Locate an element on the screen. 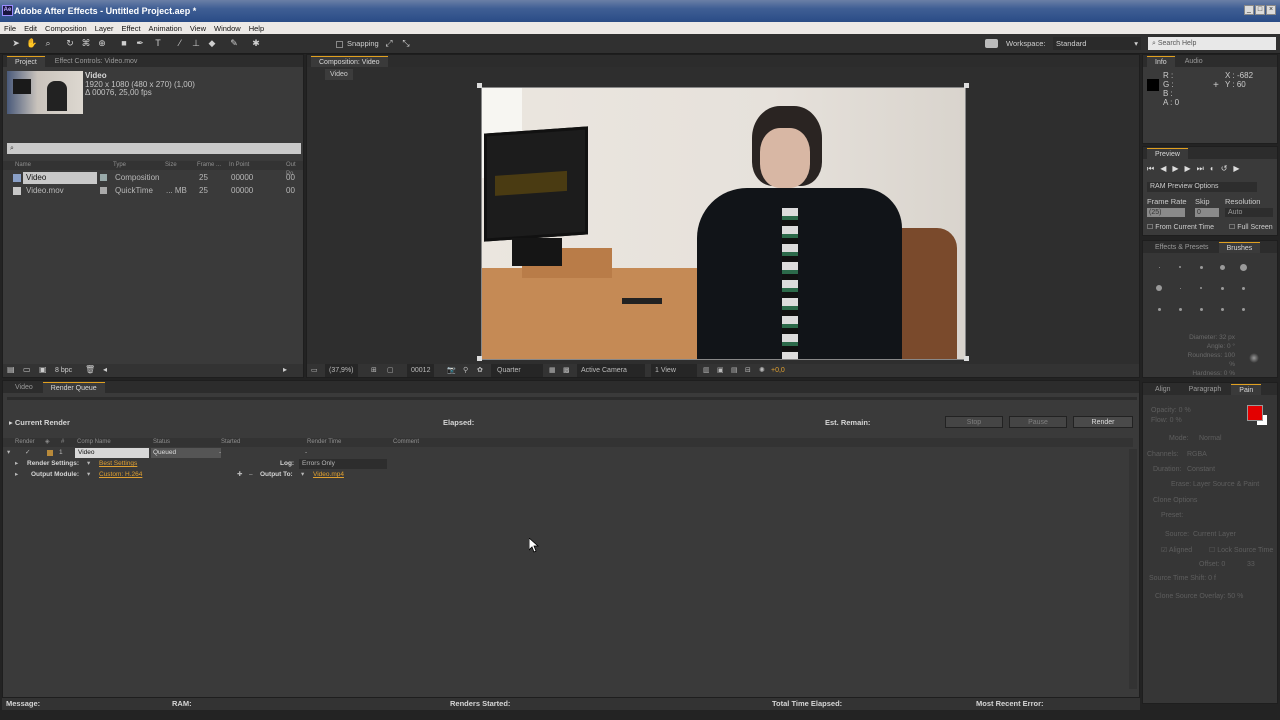 The height and width of the screenshot is (720, 1280). source-time-shift: Source Time Shift: 0 f is located at coordinates (1182, 578).